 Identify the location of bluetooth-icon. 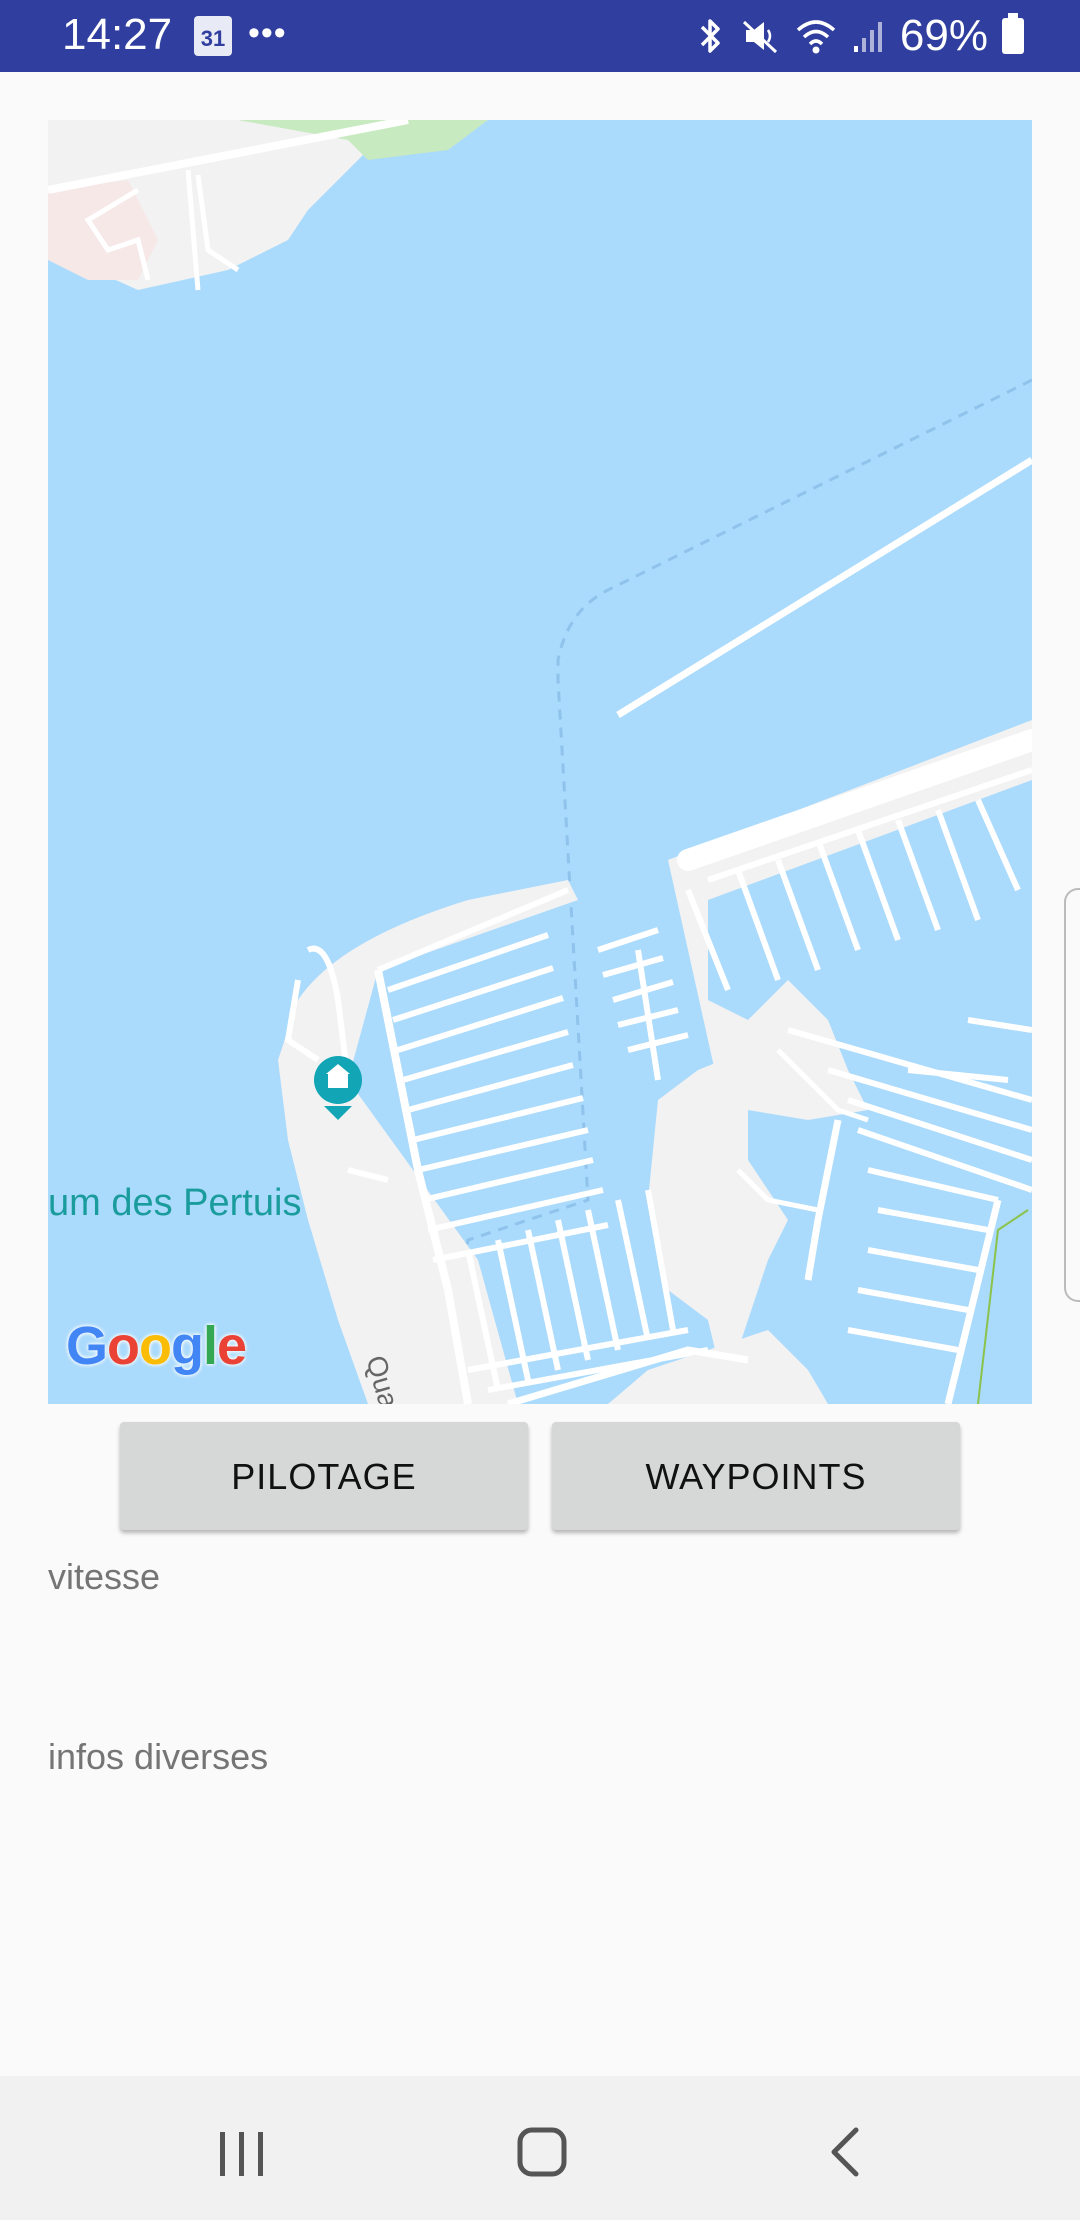
(710, 36).